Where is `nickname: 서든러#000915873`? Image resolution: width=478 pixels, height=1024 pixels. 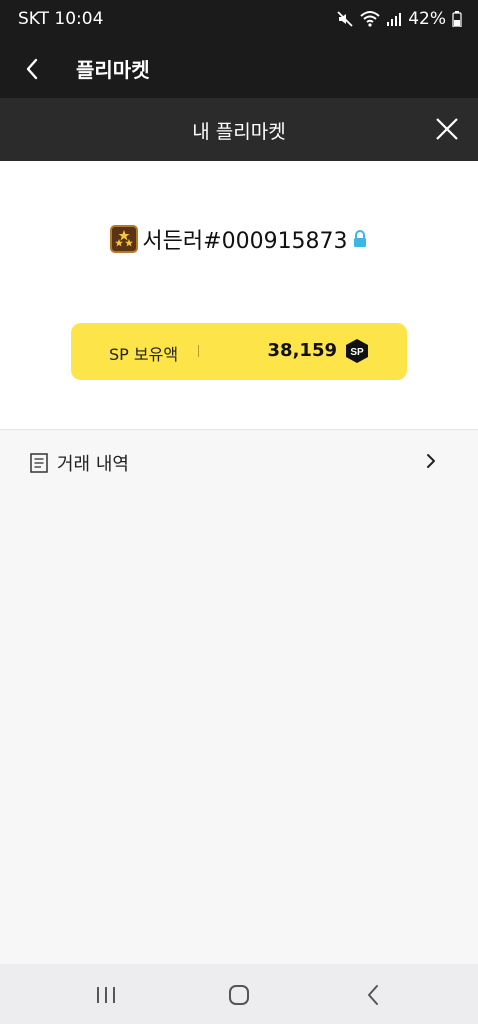 nickname: 서든러#000915873 is located at coordinates (245, 241).